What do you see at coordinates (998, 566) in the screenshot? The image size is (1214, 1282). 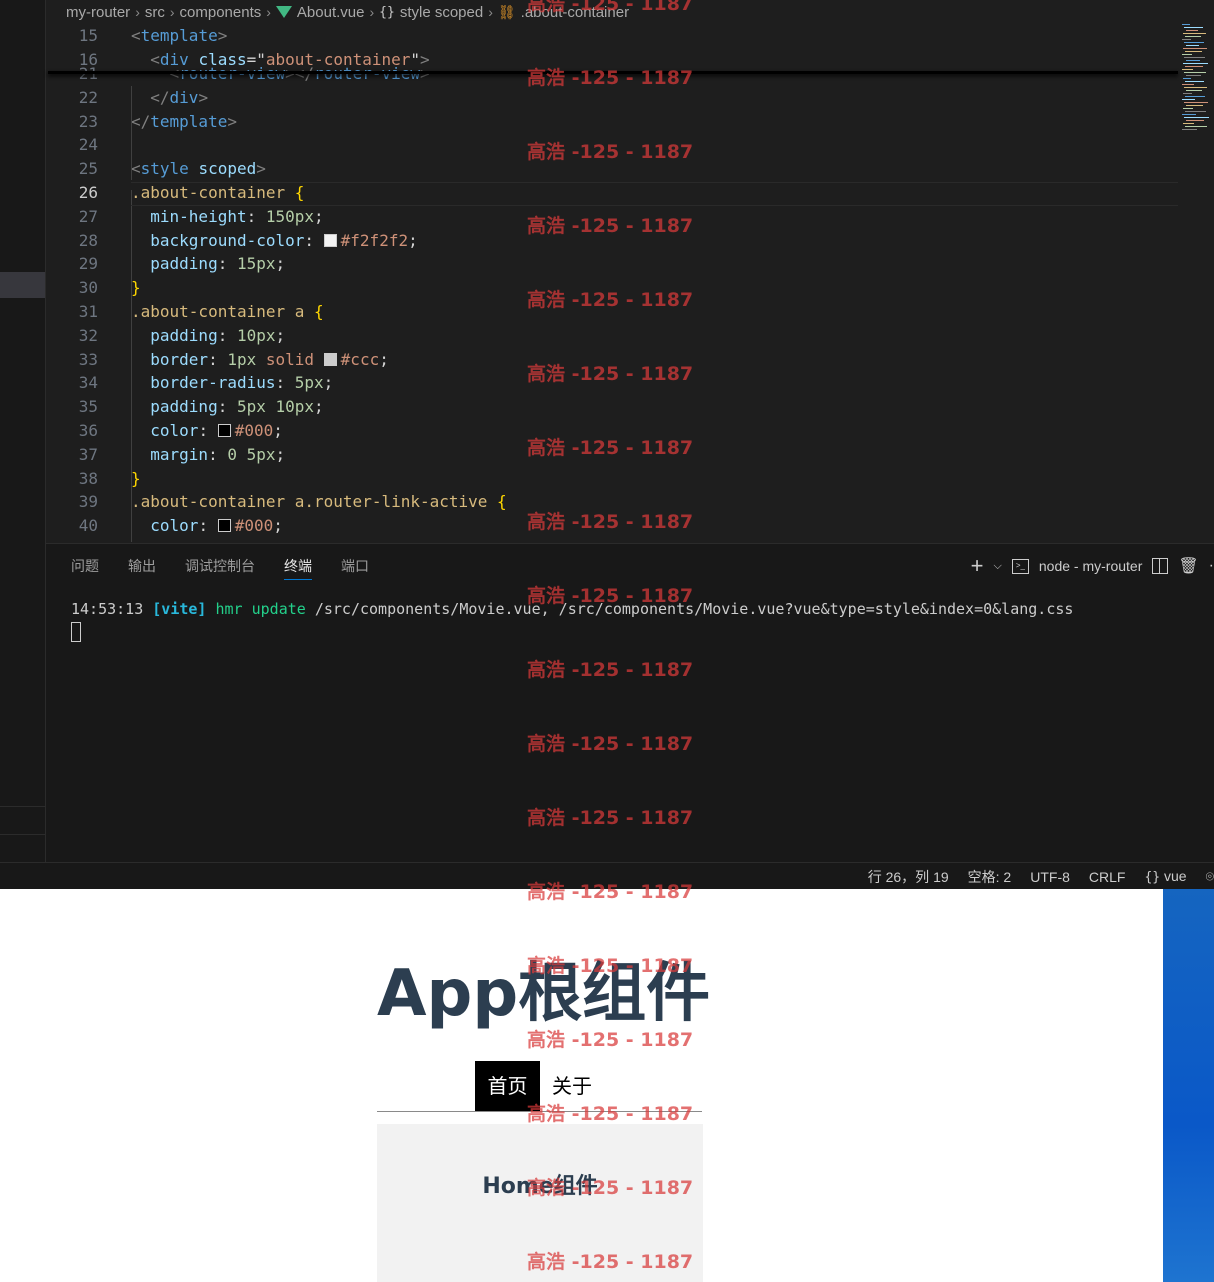 I see `chevron-down-icon: ⌵` at bounding box center [998, 566].